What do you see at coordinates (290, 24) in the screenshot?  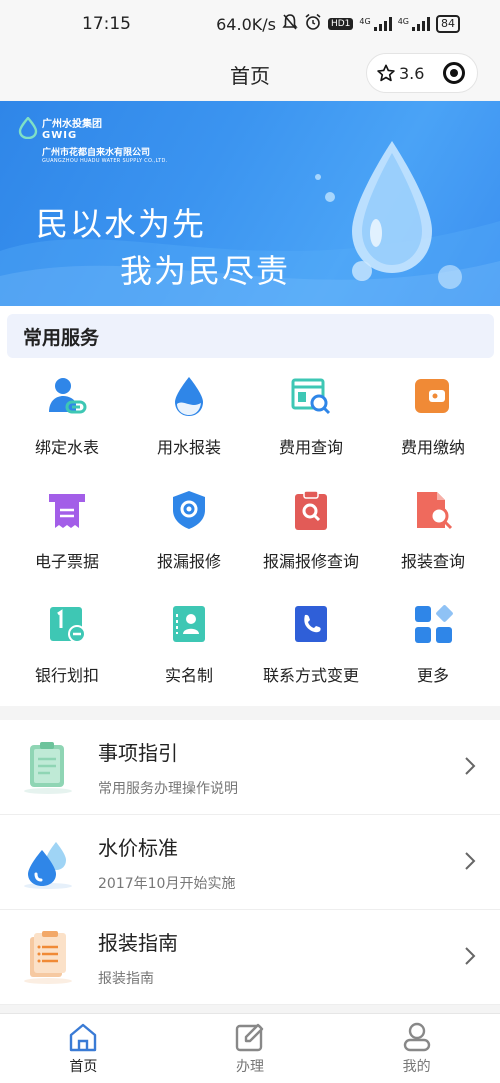 I see `mute-icon` at bounding box center [290, 24].